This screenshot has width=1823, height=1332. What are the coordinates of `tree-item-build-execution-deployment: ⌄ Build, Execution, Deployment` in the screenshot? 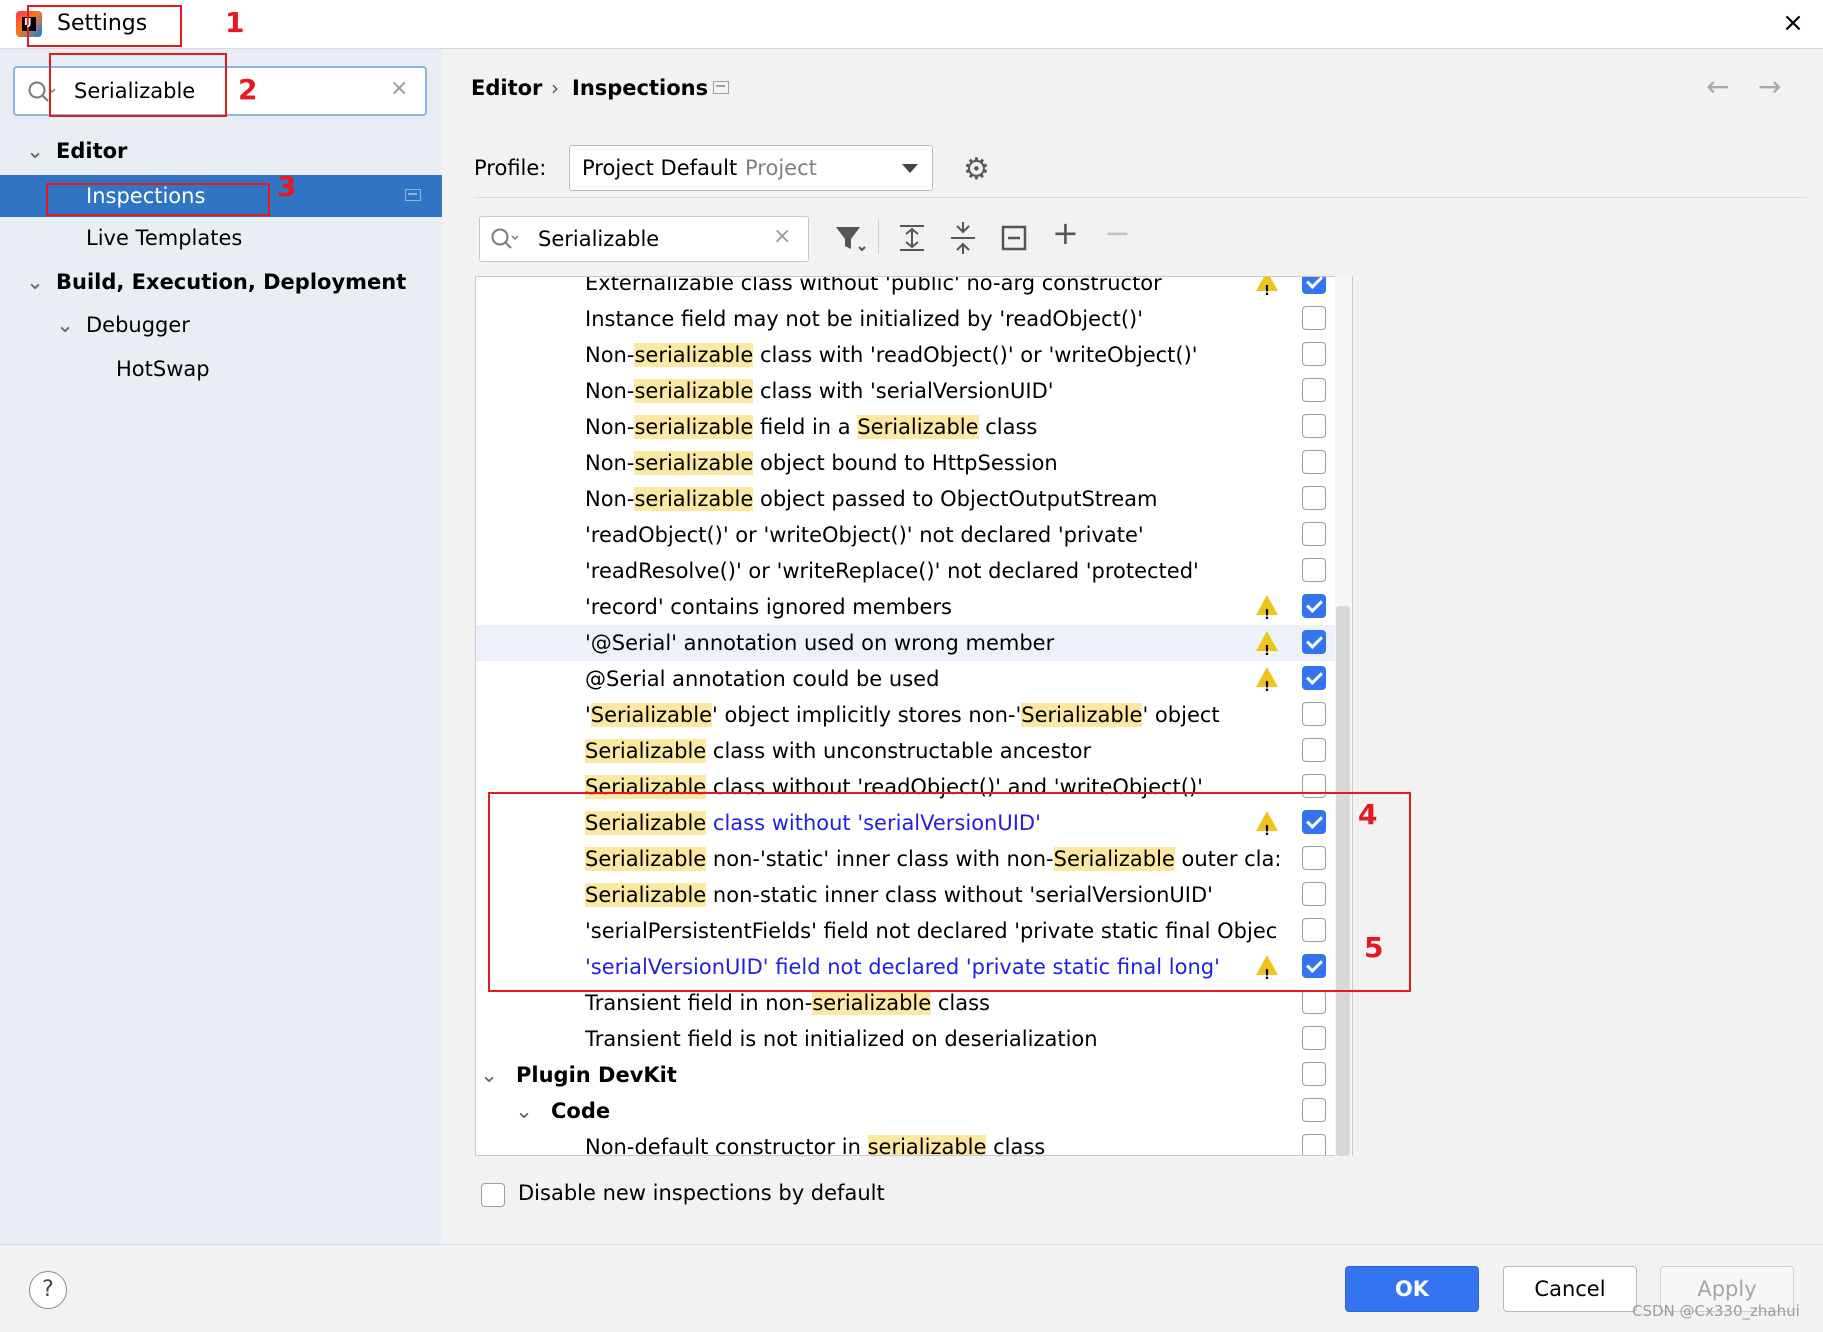 It's located at (221, 282).